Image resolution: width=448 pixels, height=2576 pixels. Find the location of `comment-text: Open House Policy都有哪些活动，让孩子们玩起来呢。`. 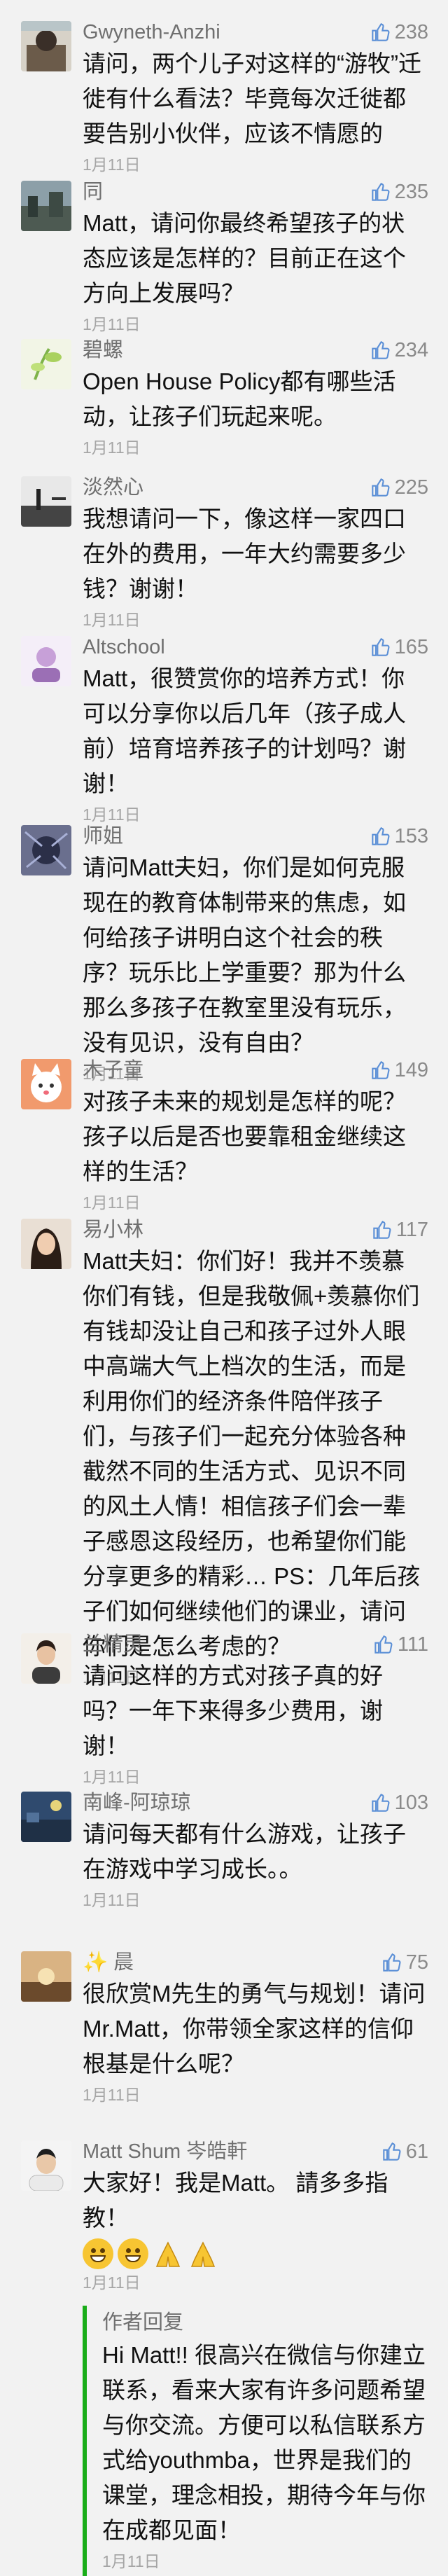

comment-text: Open House Policy都有哪些活动，让孩子们玩起来呢。 is located at coordinates (239, 399).